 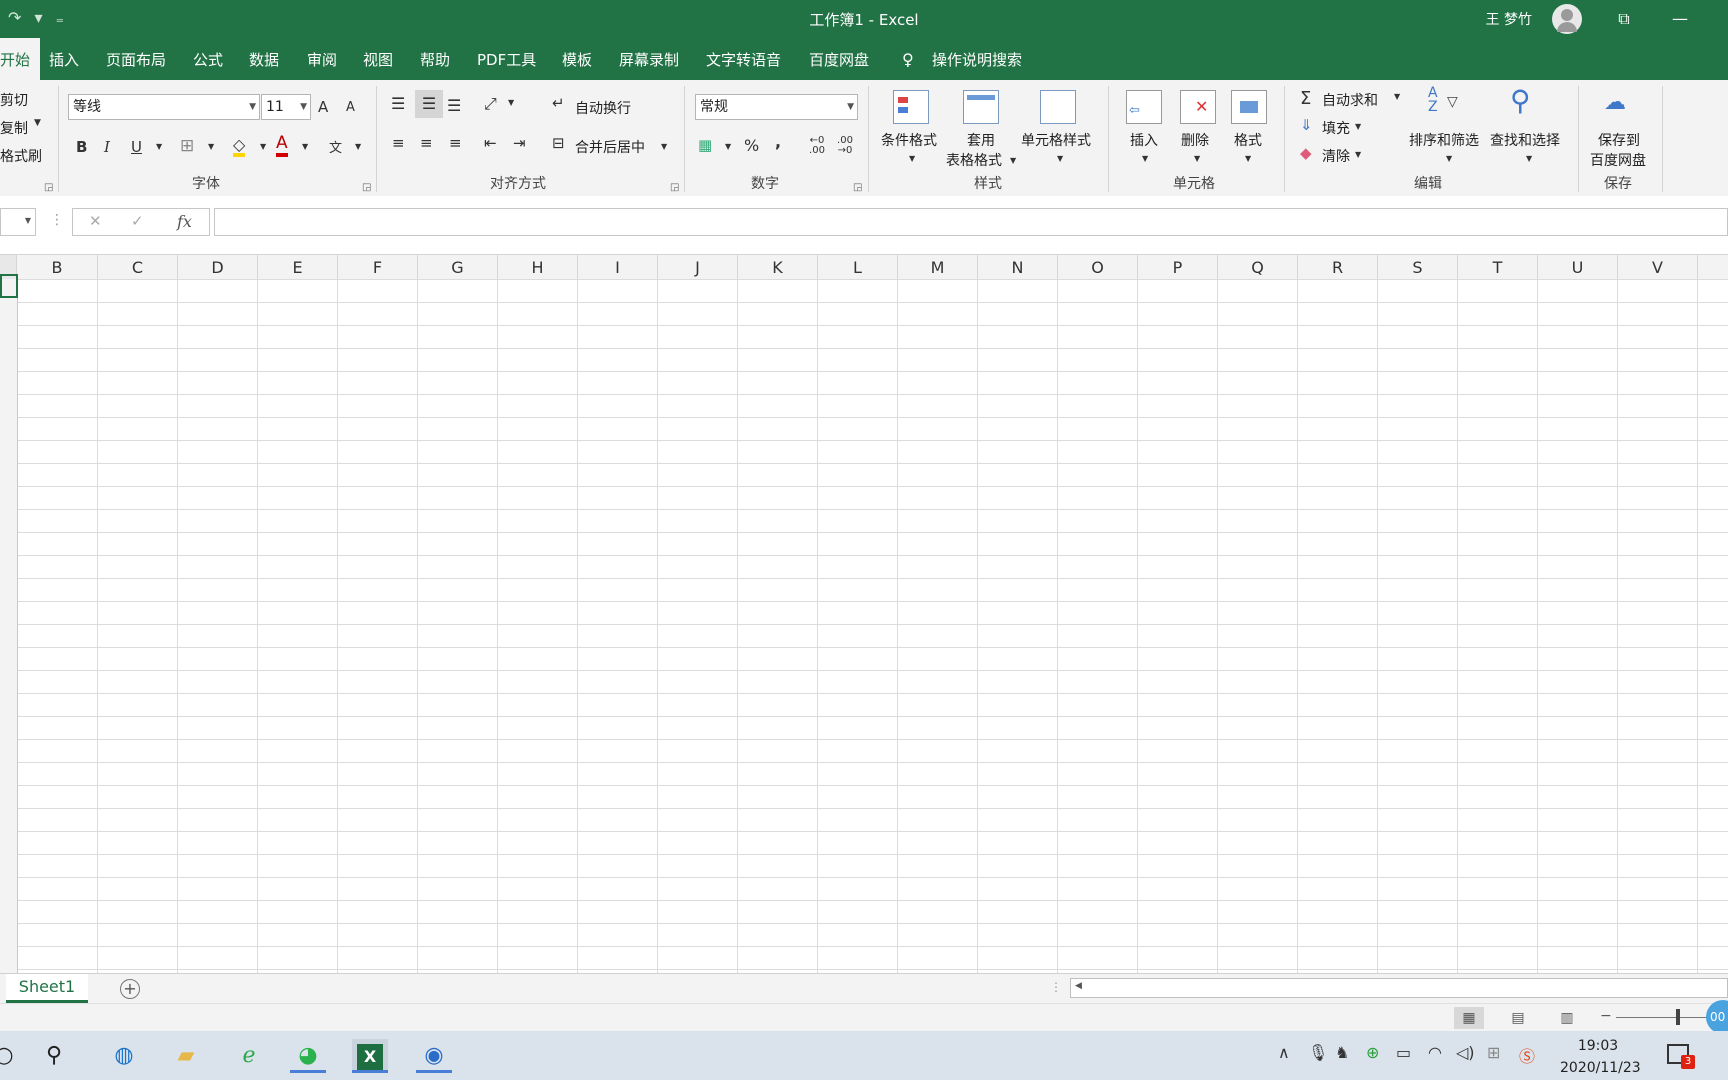 I want to click on number-format-select: 常规 ▼, so click(x=776, y=107).